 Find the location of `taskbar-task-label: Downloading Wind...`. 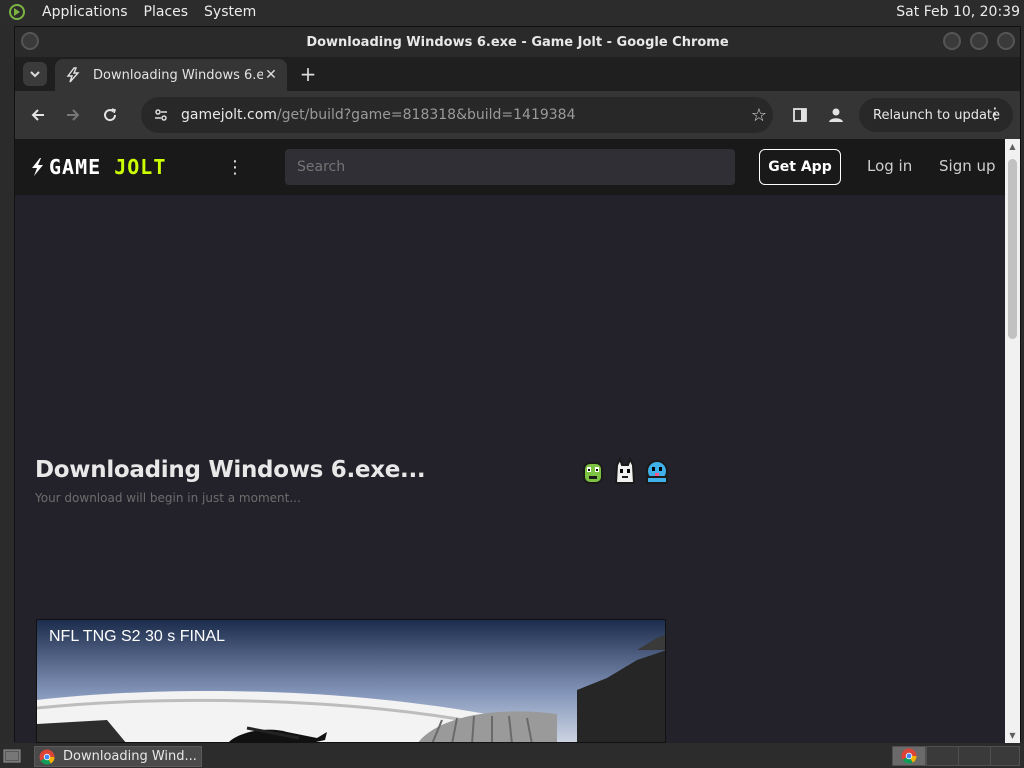

taskbar-task-label: Downloading Wind... is located at coordinates (130, 756).